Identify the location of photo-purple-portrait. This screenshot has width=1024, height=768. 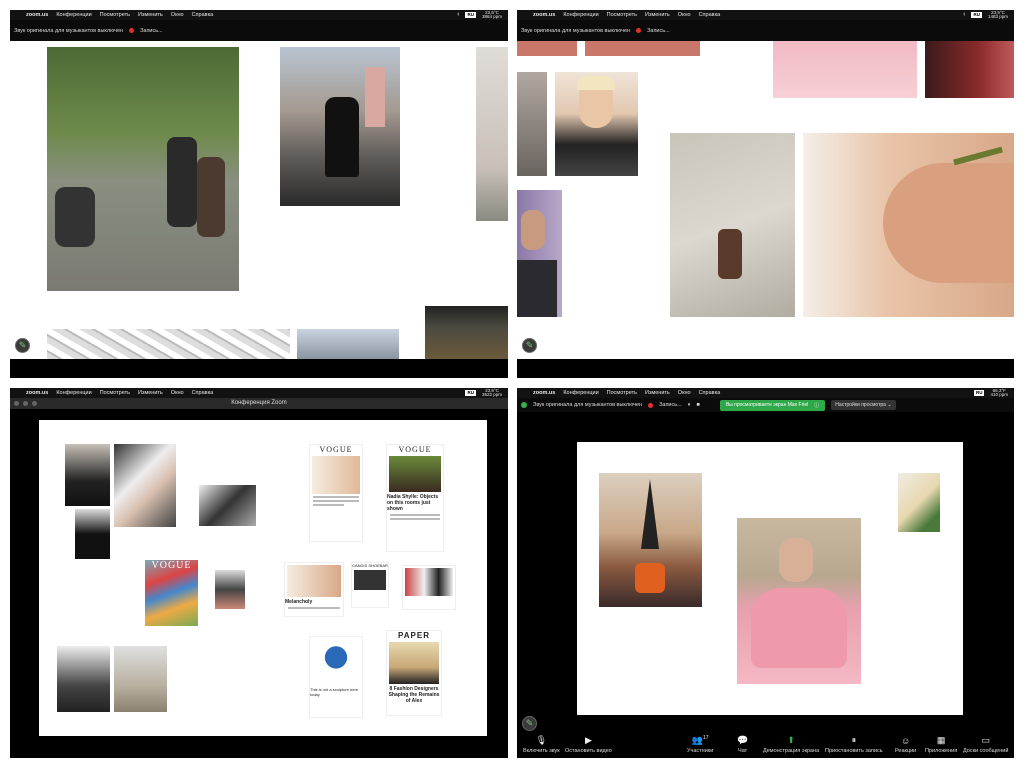
(539, 253).